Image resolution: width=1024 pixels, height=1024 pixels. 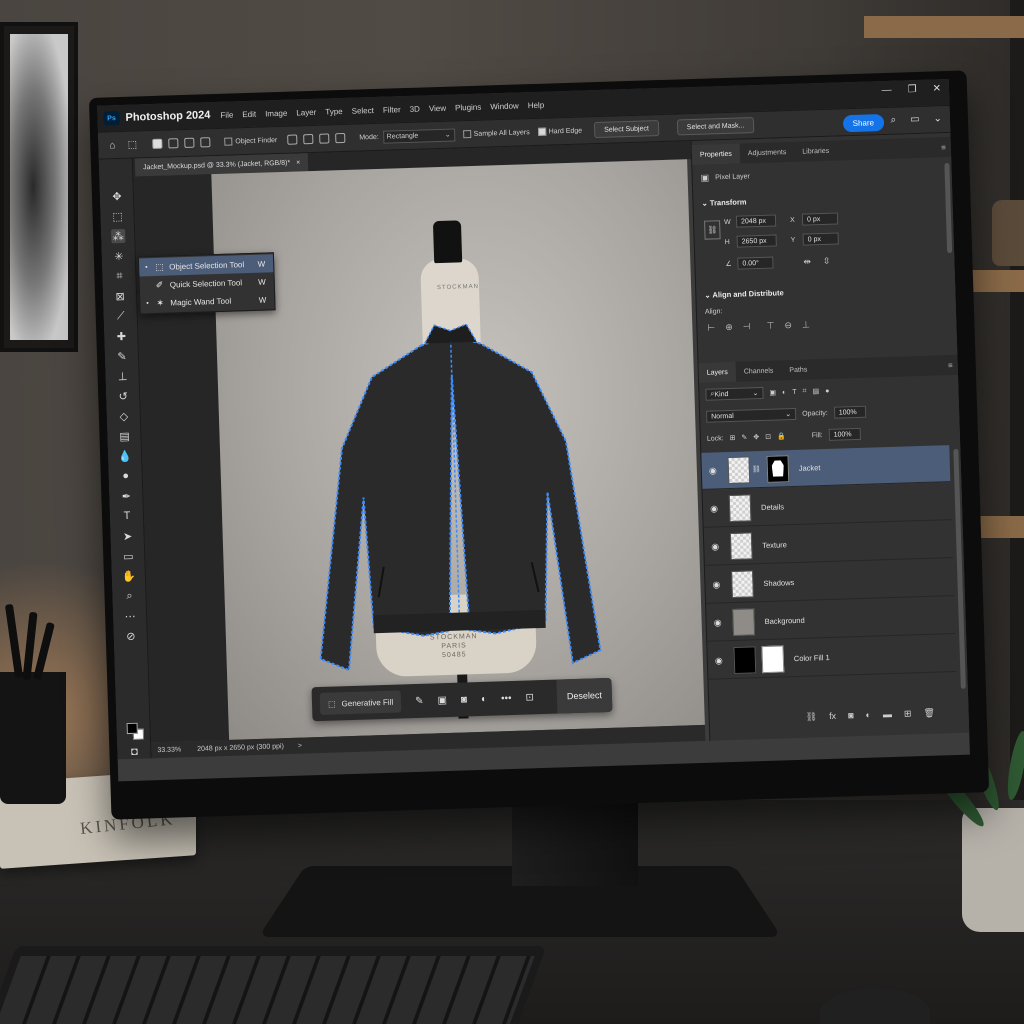 What do you see at coordinates (418, 135) in the screenshot?
I see `mode-select: Rectangle ⌄` at bounding box center [418, 135].